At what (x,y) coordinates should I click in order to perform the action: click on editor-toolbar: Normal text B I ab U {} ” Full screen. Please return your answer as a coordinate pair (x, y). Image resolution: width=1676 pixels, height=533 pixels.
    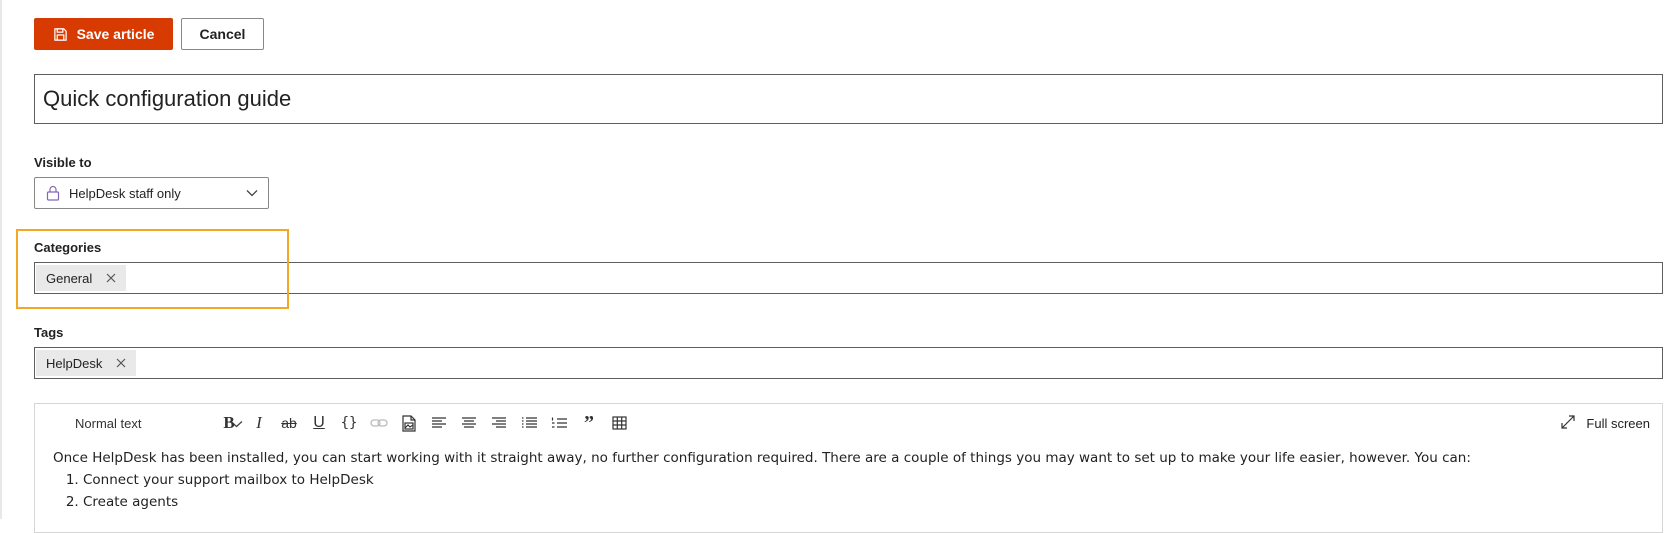
    Looking at the image, I should click on (848, 423).